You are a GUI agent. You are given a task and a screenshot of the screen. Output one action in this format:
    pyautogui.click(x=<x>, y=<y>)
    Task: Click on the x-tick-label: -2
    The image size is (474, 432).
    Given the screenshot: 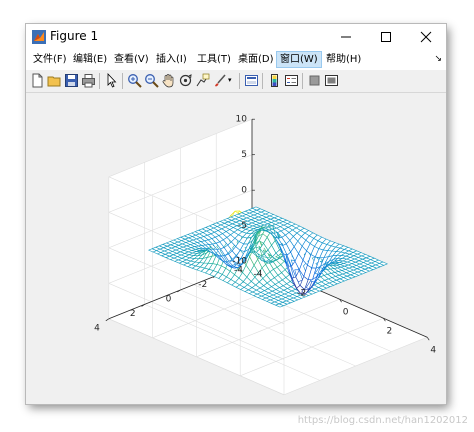 What is the action you would take?
    pyautogui.click(x=301, y=294)
    